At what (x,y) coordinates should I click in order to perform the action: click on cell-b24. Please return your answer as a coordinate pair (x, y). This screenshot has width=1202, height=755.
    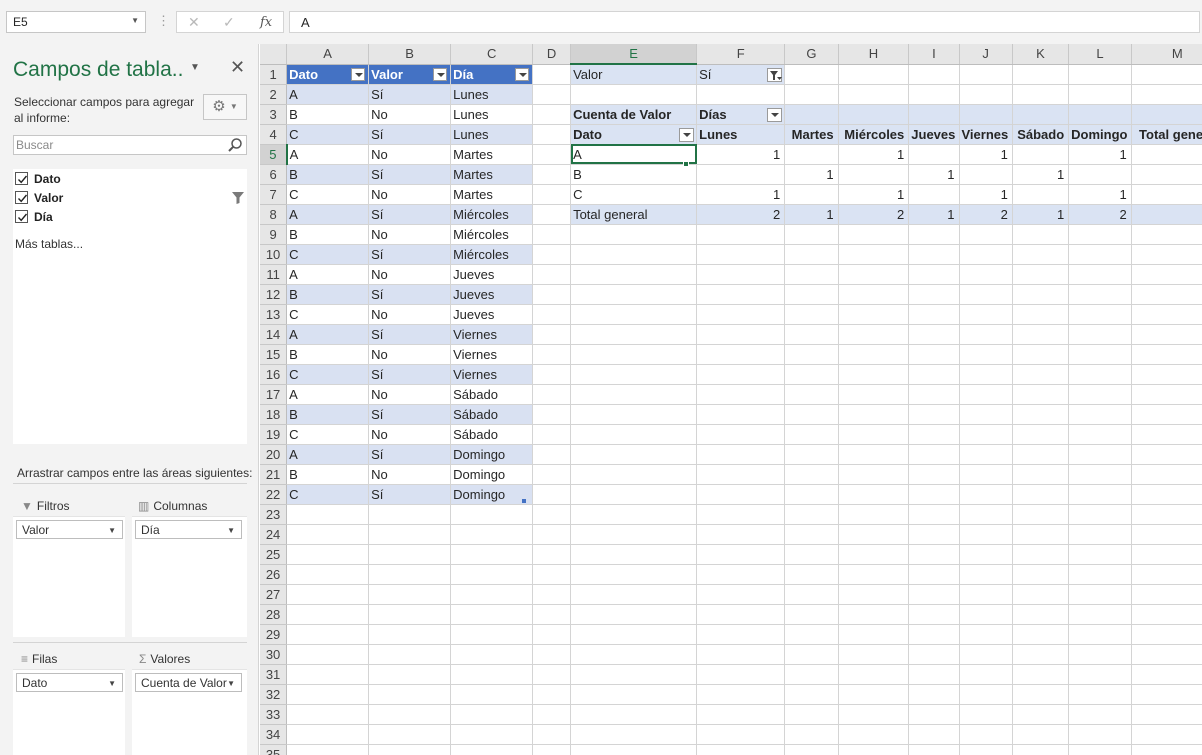
    Looking at the image, I should click on (410, 534).